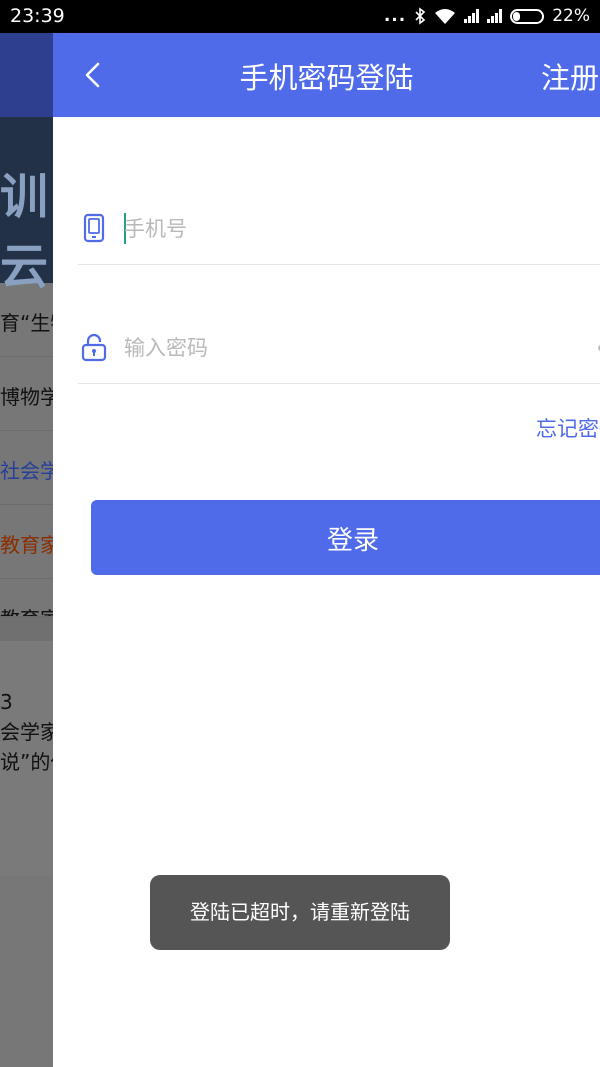 This screenshot has width=600, height=1067. What do you see at coordinates (6, 702) in the screenshot?
I see `background-article-line: 3` at bounding box center [6, 702].